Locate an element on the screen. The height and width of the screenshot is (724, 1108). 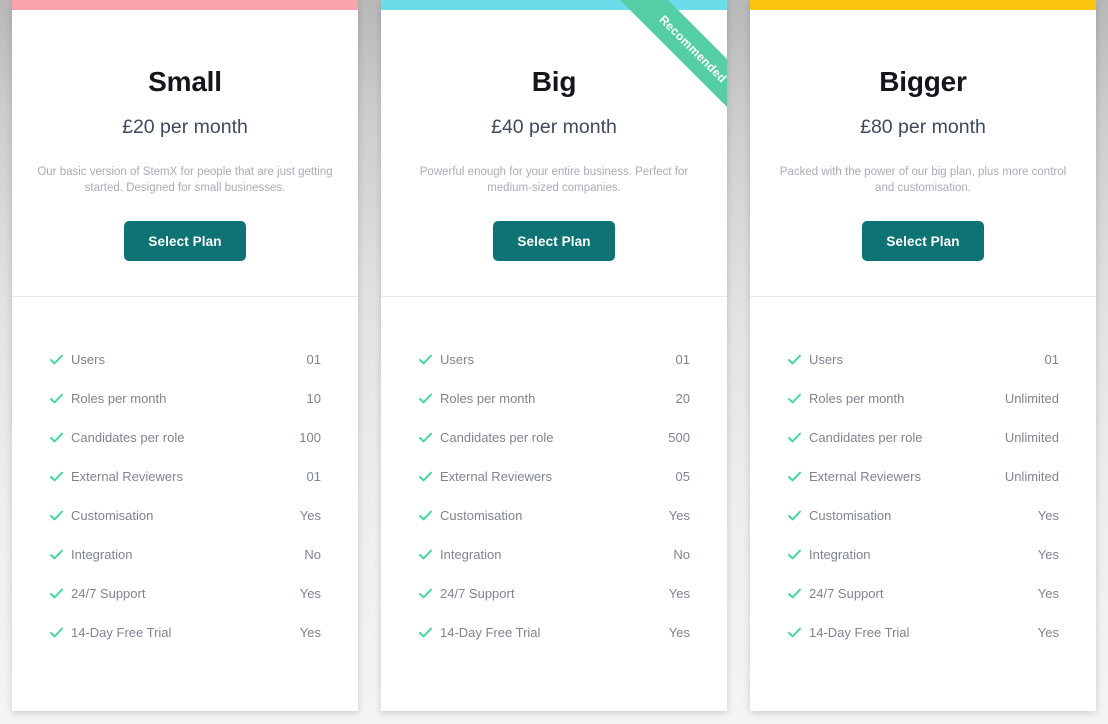
feature-row: Candidates per role 100 is located at coordinates (185, 437).